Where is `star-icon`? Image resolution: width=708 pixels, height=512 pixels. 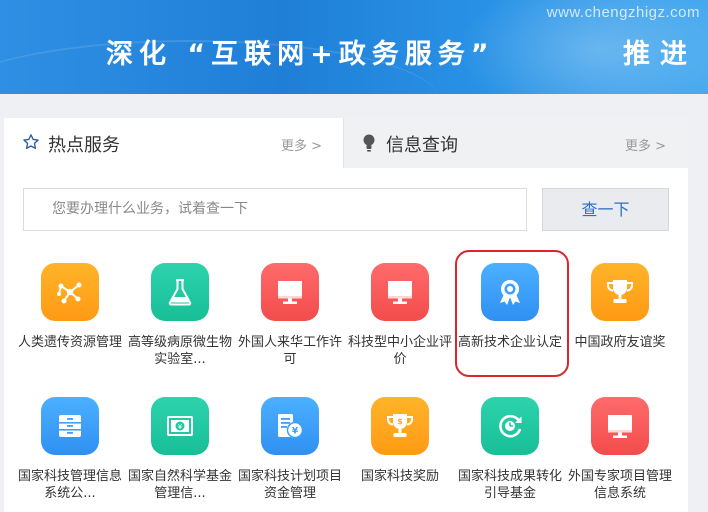 star-icon is located at coordinates (31, 142).